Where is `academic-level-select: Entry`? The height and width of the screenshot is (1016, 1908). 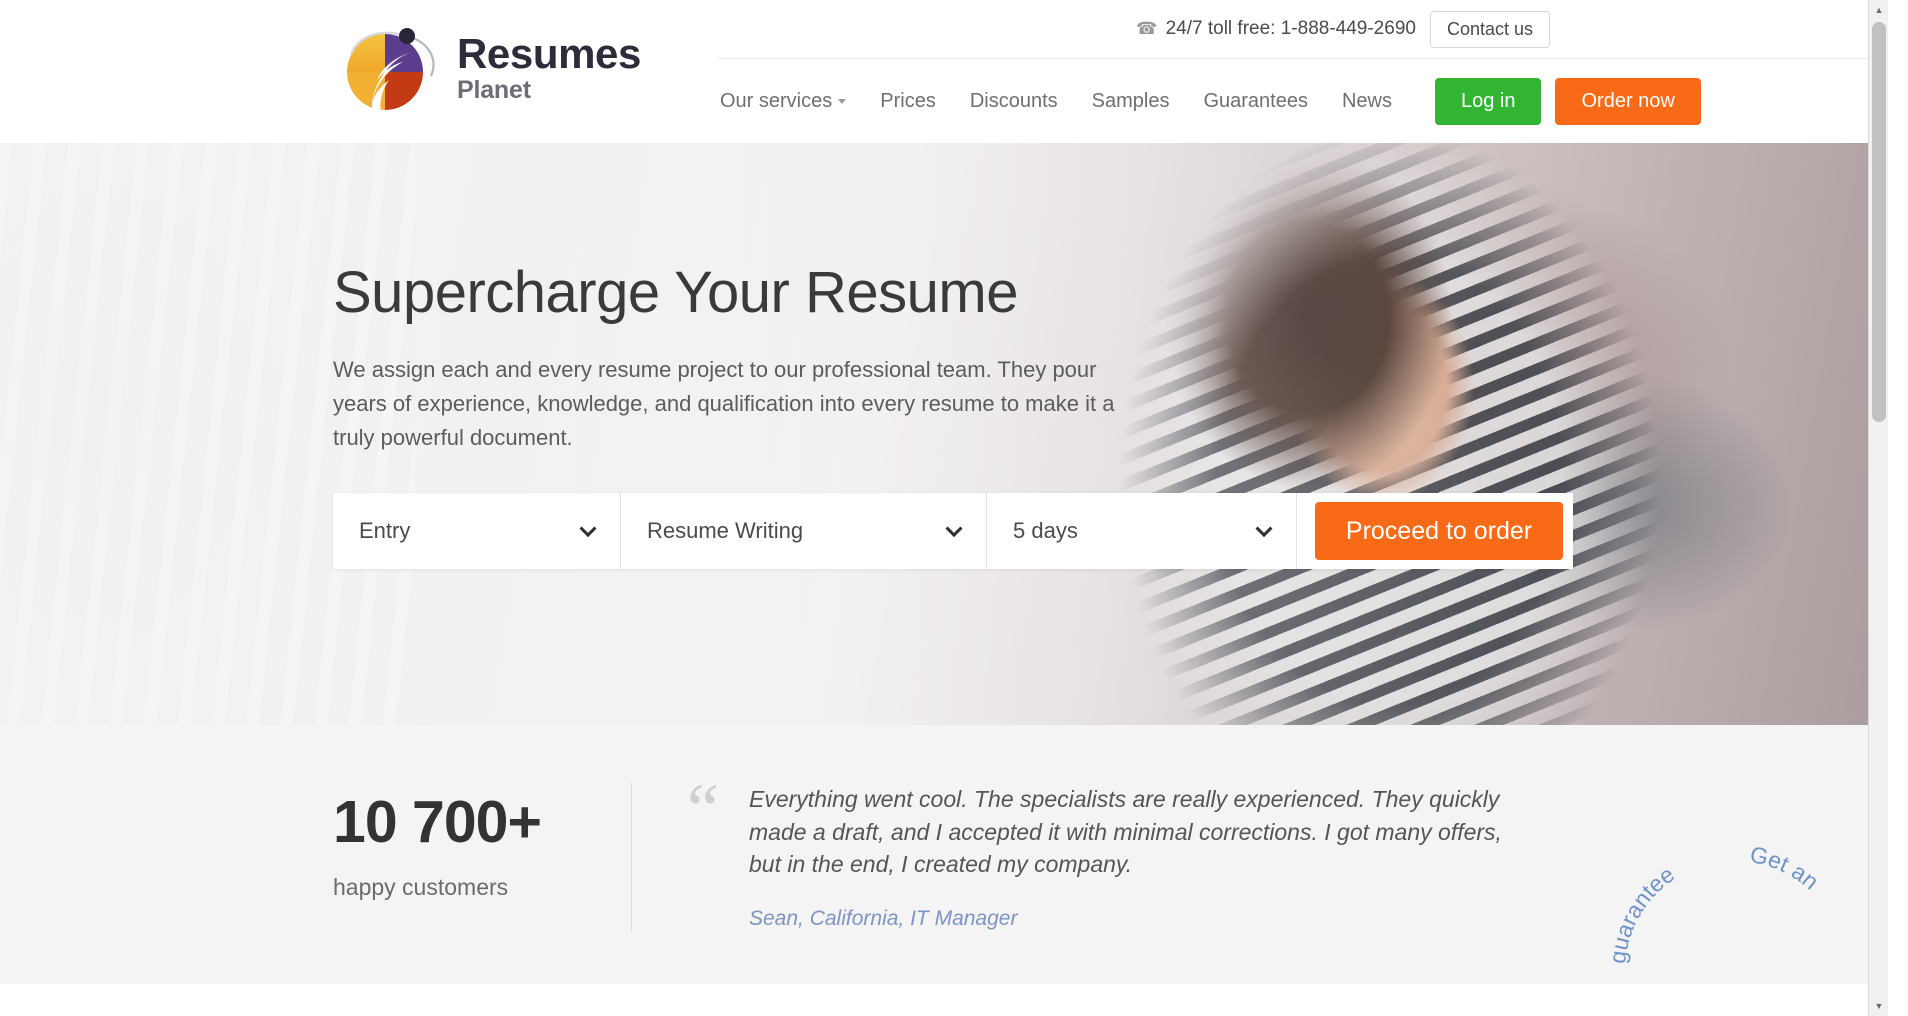
academic-level-select: Entry is located at coordinates (477, 531).